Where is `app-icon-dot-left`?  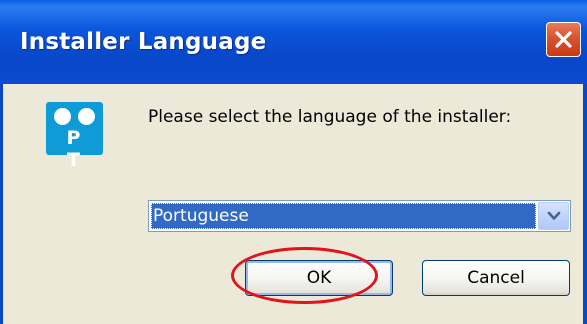
app-icon-dot-left is located at coordinates (62, 116).